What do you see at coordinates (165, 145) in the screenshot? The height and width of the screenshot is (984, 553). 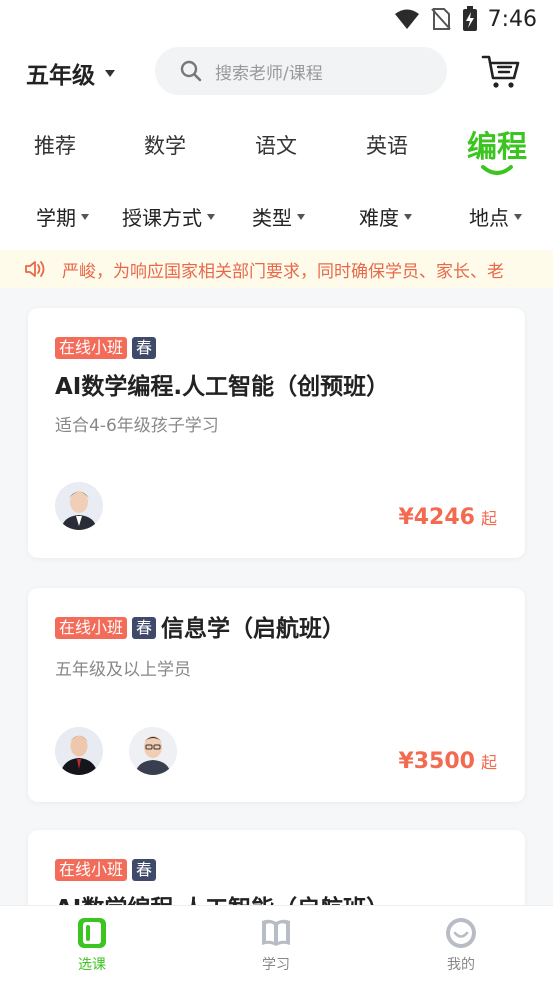 I see `tab-math: 数学` at bounding box center [165, 145].